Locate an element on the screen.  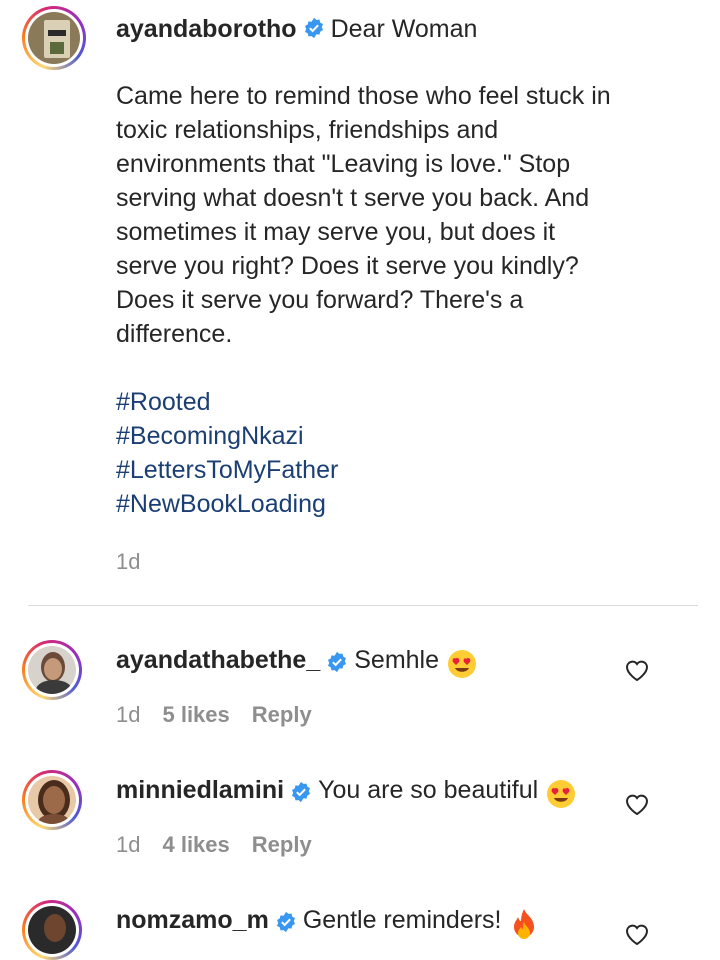
post-title: Dear Woman is located at coordinates (404, 29).